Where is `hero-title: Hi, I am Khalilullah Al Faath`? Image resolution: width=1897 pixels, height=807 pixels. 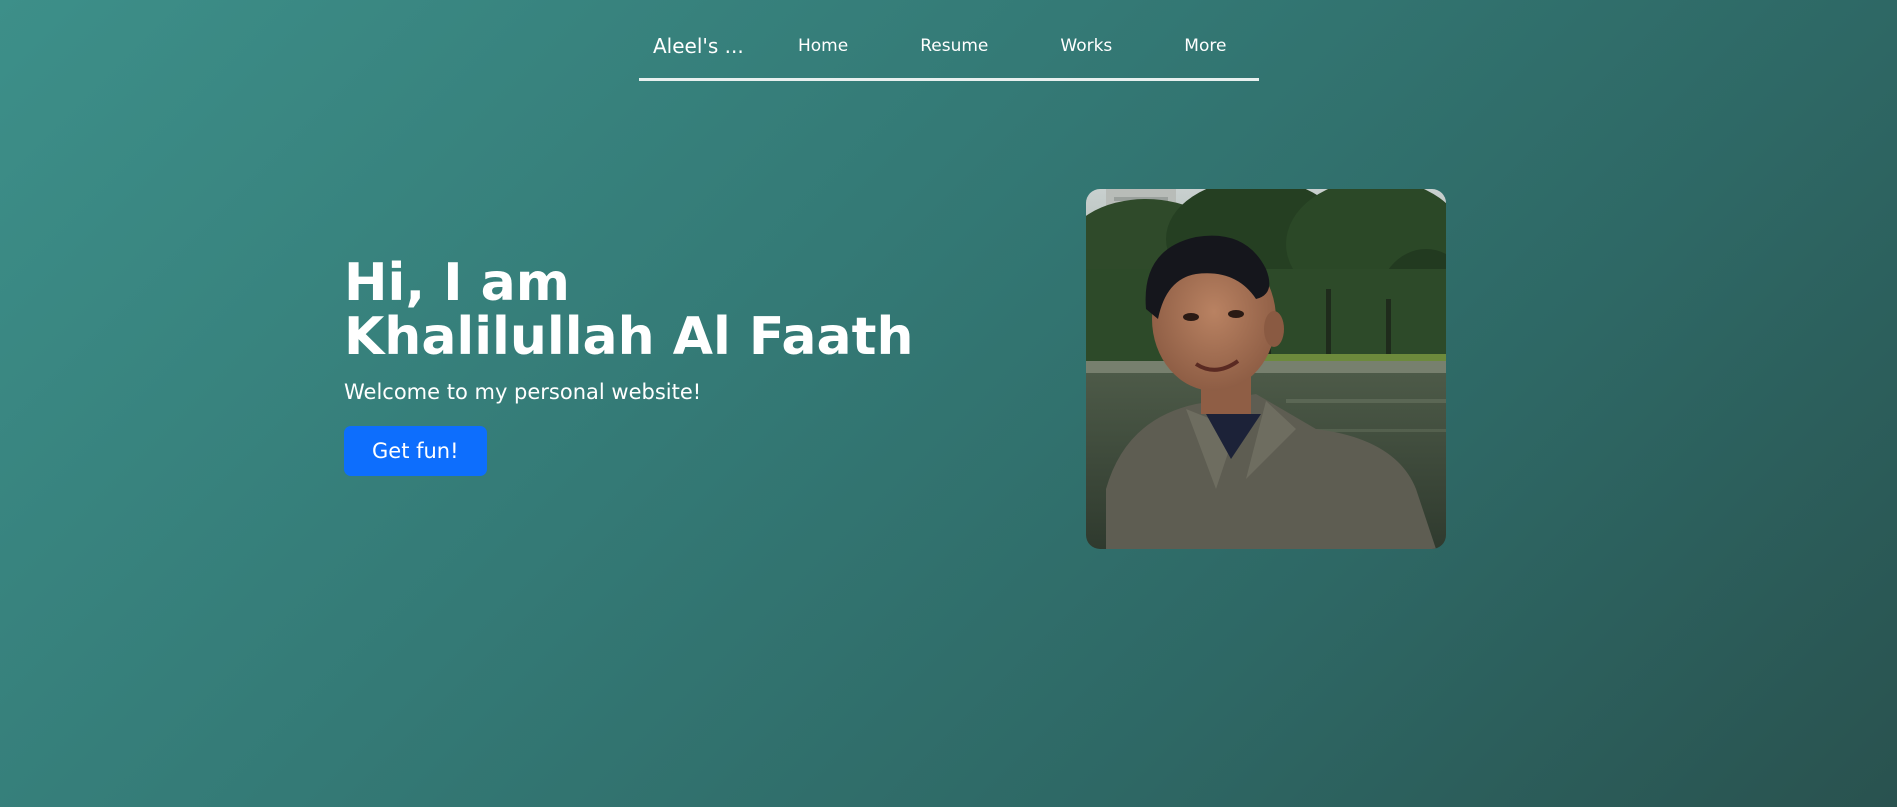 hero-title: Hi, I am Khalilullah Al Faath is located at coordinates (628, 310).